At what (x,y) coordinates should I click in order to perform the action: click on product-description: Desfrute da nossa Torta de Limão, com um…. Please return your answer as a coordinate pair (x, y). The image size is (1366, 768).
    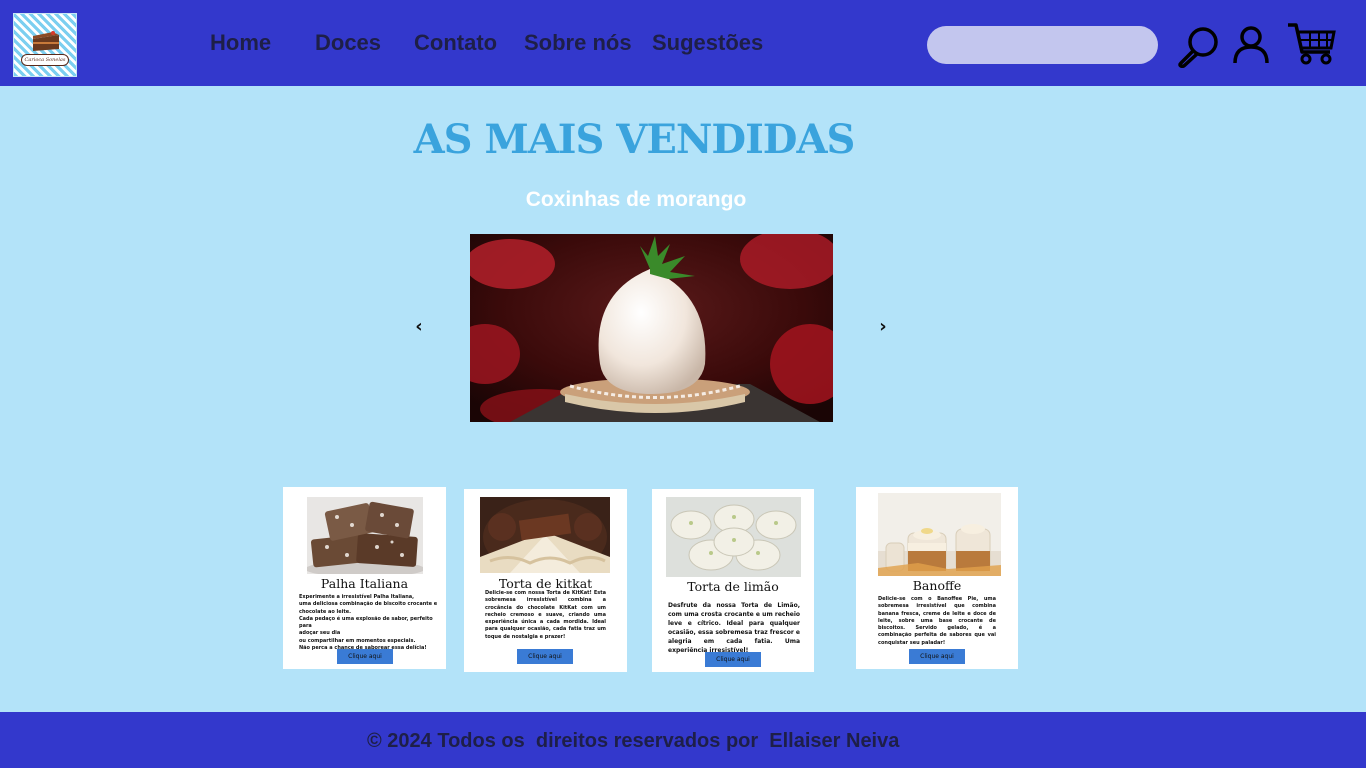
    Looking at the image, I should click on (734, 628).